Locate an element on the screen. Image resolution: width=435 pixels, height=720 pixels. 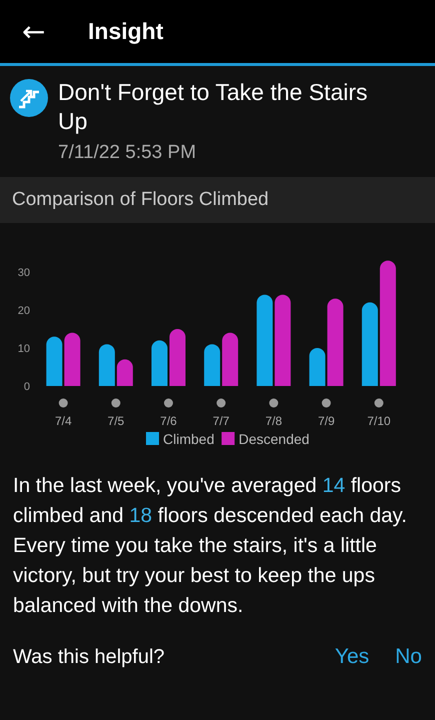
axis-label: 7/6 is located at coordinates (168, 421).